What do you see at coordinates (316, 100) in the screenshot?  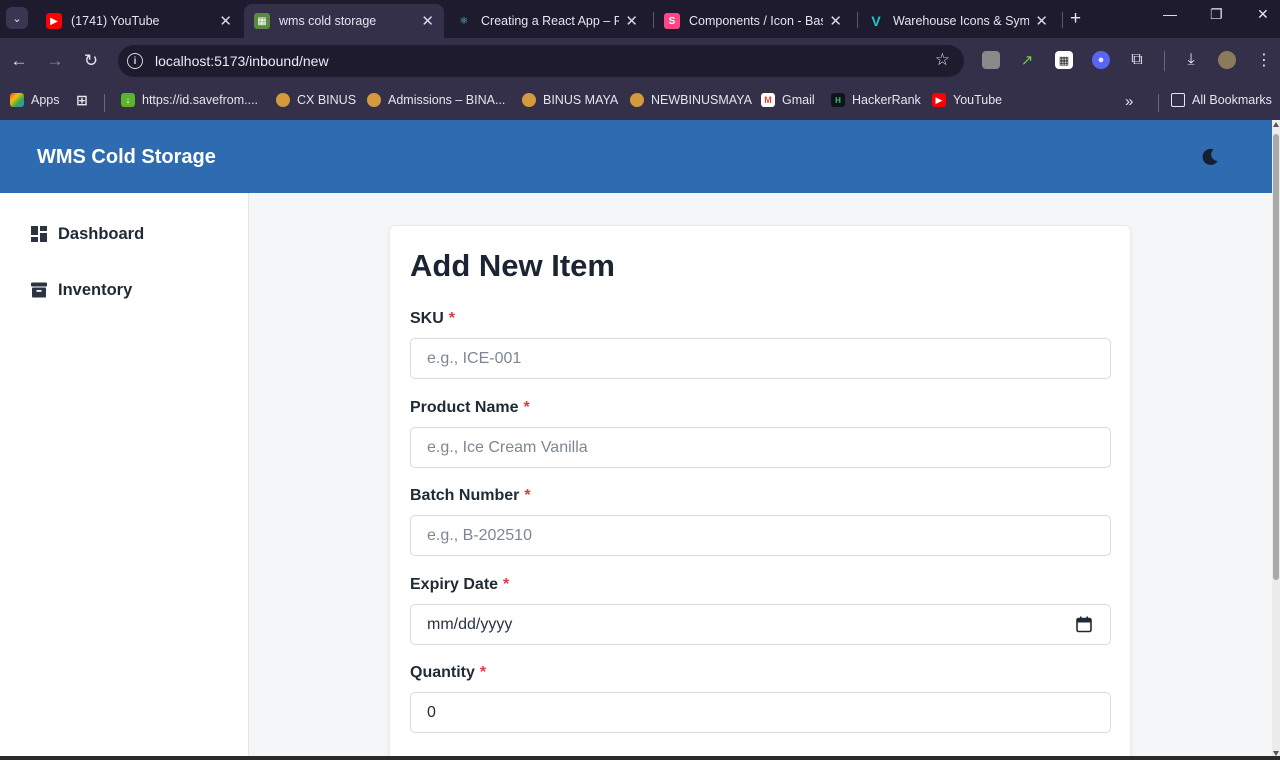 I see `bookmark-cx-binus: CX BINUS` at bounding box center [316, 100].